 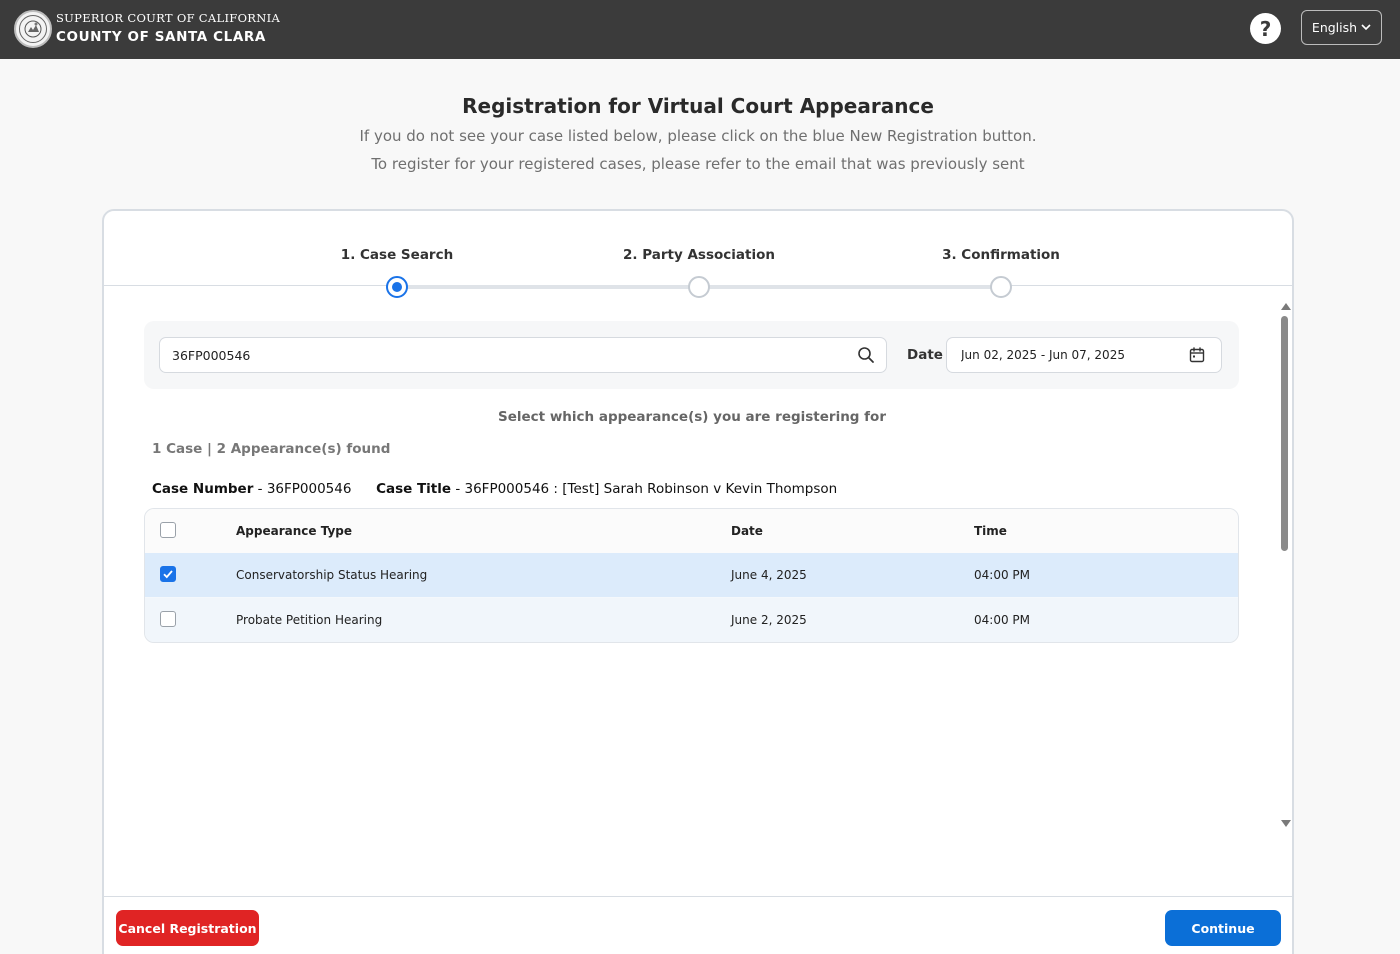 What do you see at coordinates (271, 449) in the screenshot?
I see `results-count: 1 Case | 2 Appearance(s) found` at bounding box center [271, 449].